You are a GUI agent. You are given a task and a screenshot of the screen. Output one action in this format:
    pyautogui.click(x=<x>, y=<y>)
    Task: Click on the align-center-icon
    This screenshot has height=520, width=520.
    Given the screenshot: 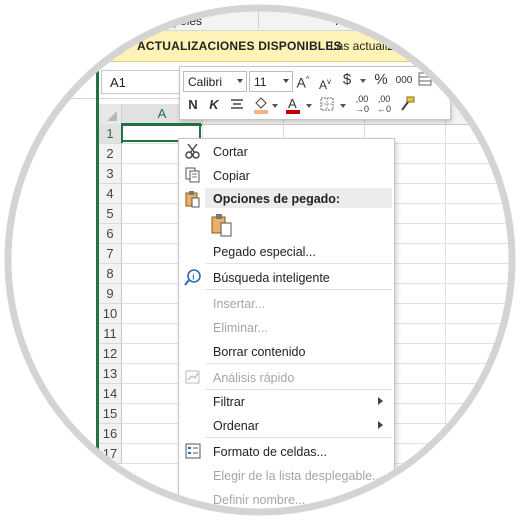 What is the action you would take?
    pyautogui.click(x=237, y=106)
    